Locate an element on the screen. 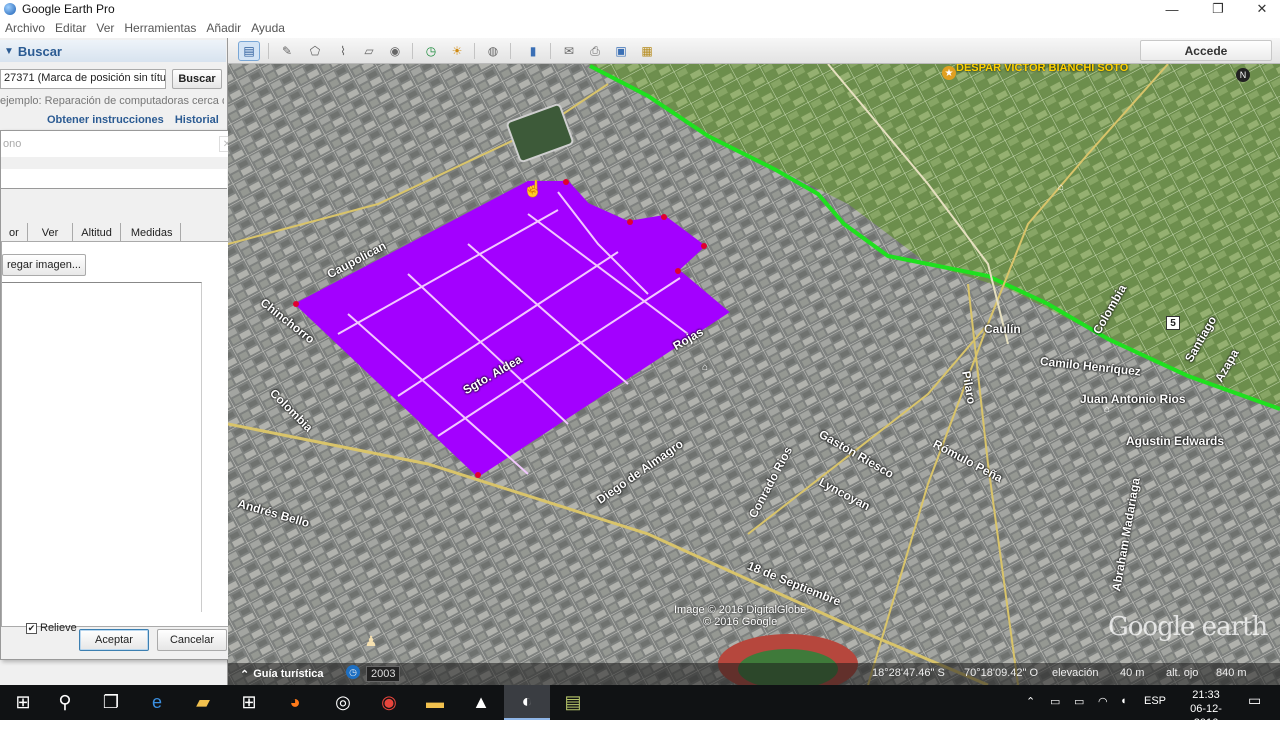 This screenshot has height=730, width=1280. window-title: Google Earth Pro is located at coordinates (68, 9).